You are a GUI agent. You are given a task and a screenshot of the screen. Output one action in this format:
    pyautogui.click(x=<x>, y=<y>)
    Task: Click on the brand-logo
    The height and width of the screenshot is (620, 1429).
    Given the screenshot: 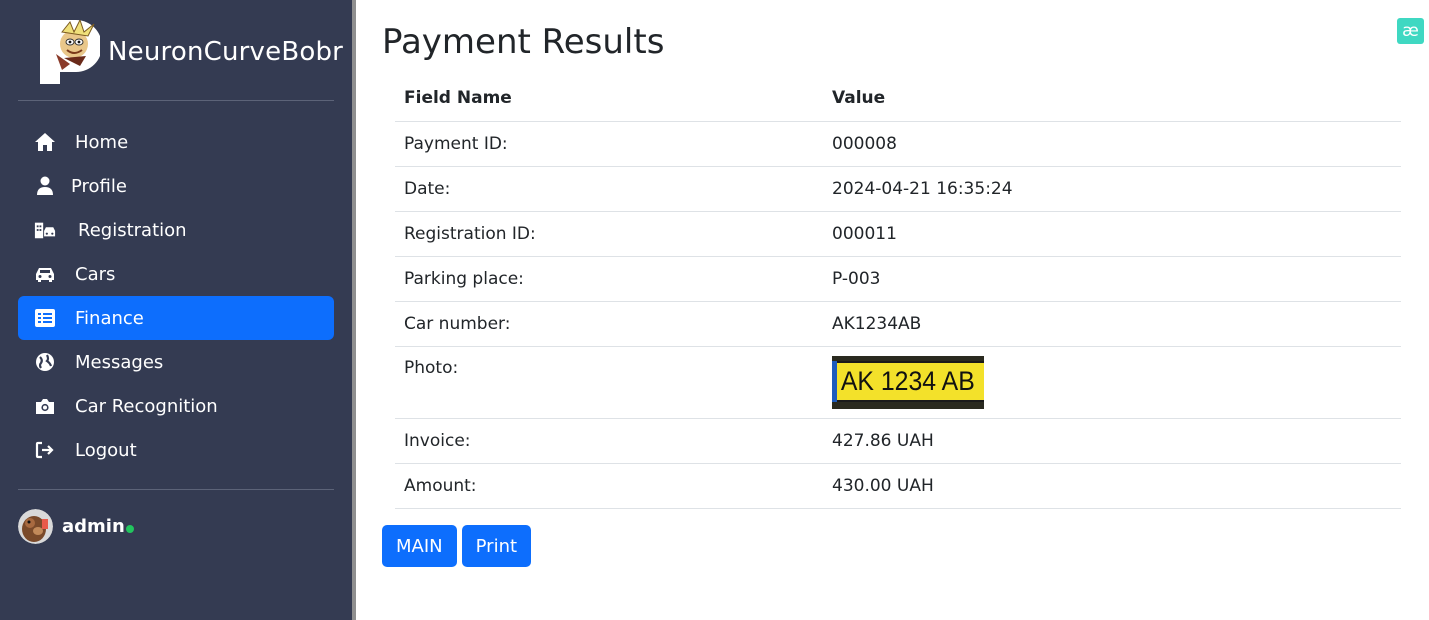 What is the action you would take?
    pyautogui.click(x=71, y=51)
    